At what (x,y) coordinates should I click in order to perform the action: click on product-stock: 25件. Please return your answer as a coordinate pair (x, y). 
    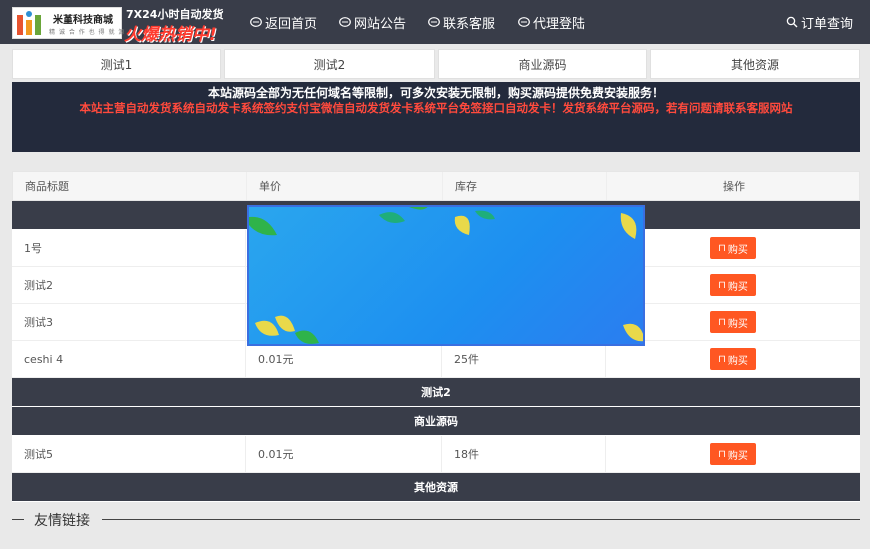
    Looking at the image, I should click on (524, 359).